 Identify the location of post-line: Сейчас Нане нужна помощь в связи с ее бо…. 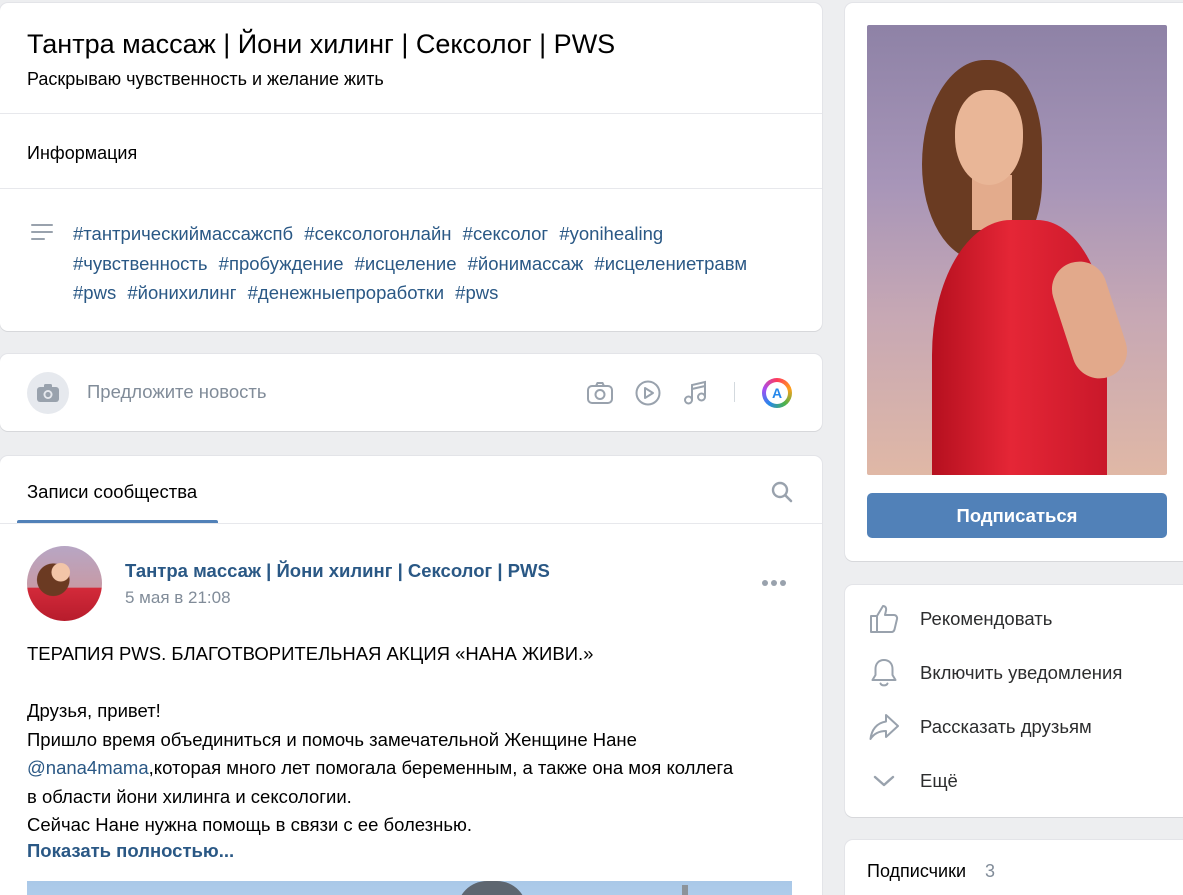
(250, 824).